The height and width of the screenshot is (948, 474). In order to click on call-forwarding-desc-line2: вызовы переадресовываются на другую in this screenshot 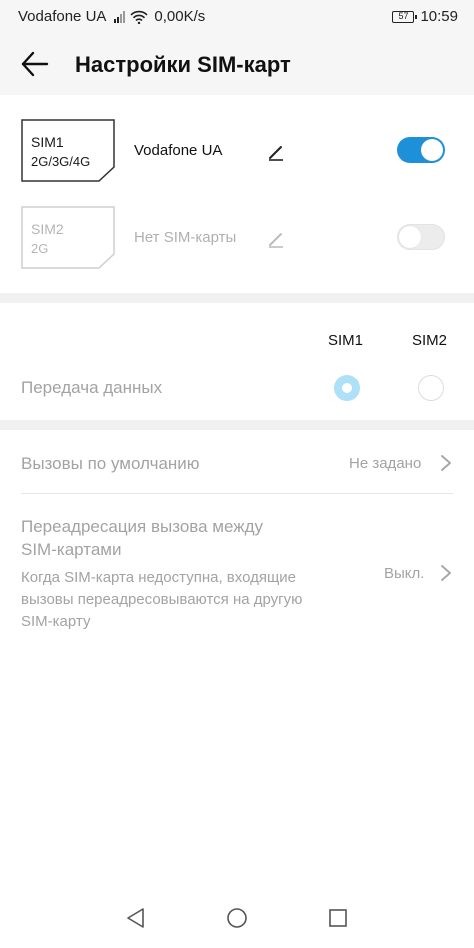, I will do `click(162, 599)`.